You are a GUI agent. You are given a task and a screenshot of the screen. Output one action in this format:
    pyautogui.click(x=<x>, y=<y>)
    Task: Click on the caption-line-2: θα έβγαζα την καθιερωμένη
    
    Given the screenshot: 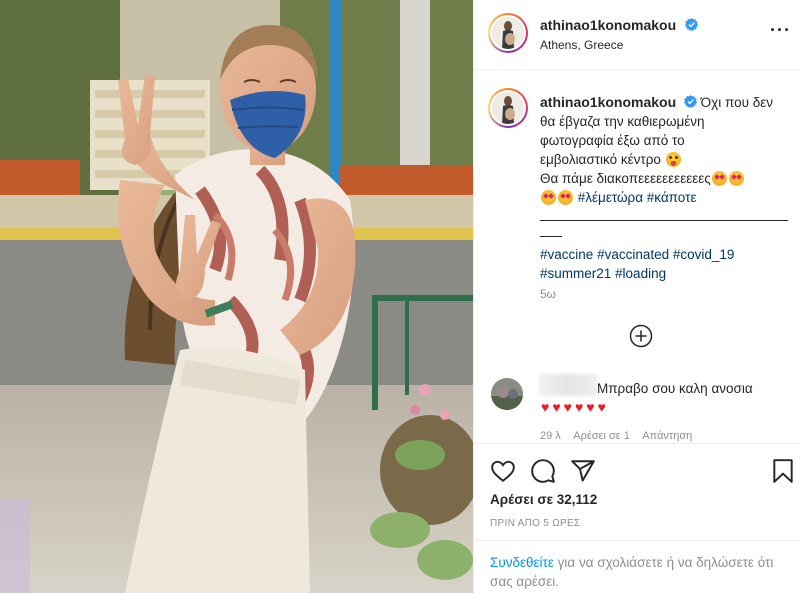 What is the action you would take?
    pyautogui.click(x=622, y=121)
    